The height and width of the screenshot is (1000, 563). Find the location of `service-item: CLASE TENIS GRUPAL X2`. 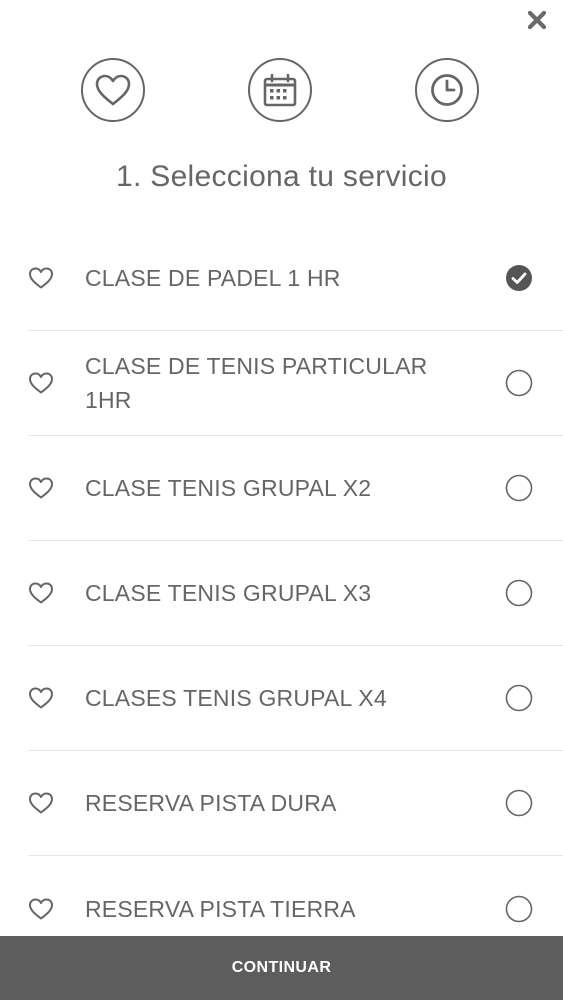

service-item: CLASE TENIS GRUPAL X2 is located at coordinates (295, 488).